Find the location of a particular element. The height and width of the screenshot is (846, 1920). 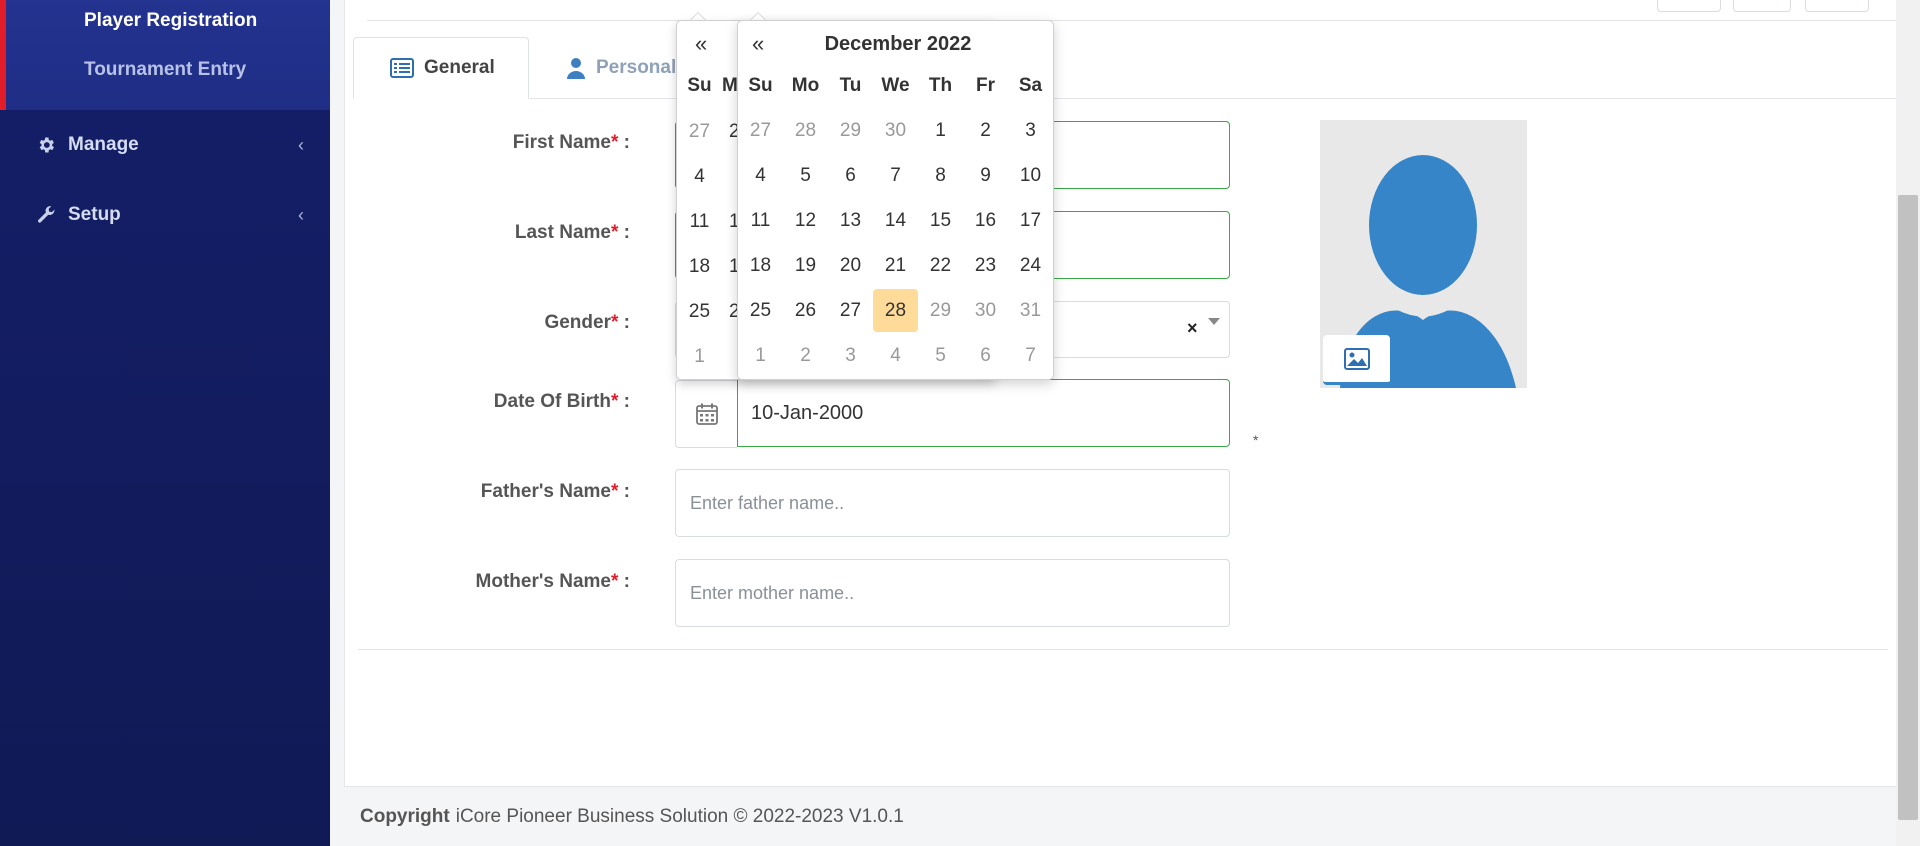

calendar-week: 27 28 29 30 1 2 3 is located at coordinates (895, 130).